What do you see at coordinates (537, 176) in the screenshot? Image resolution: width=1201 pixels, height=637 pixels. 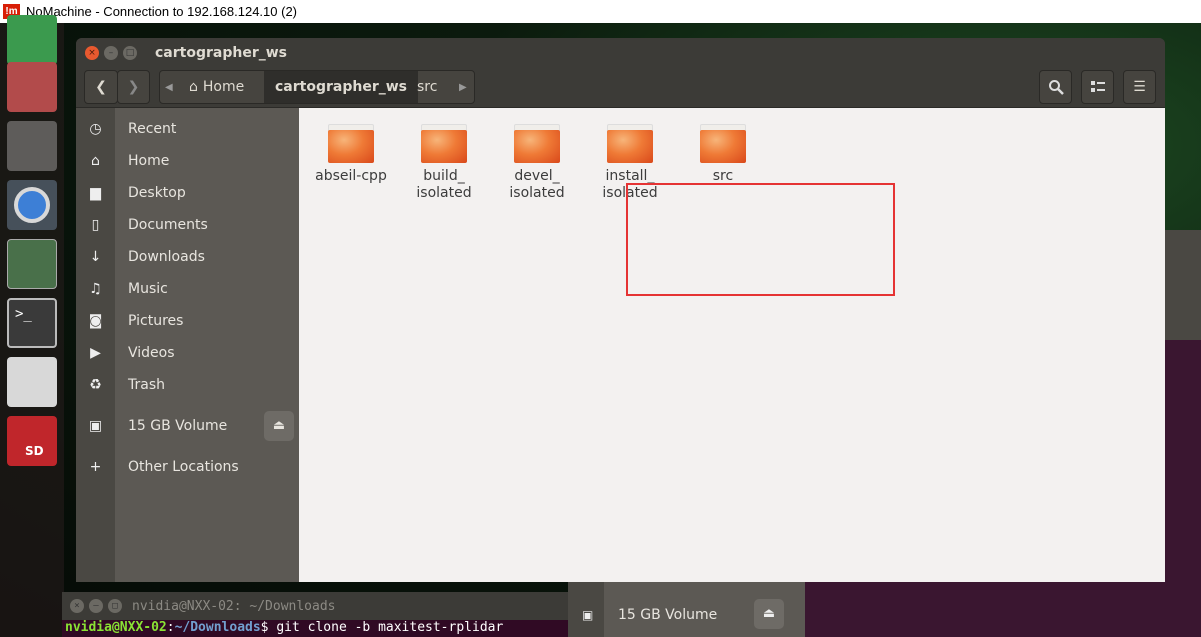 I see `folder-name: devel_` at bounding box center [537, 176].